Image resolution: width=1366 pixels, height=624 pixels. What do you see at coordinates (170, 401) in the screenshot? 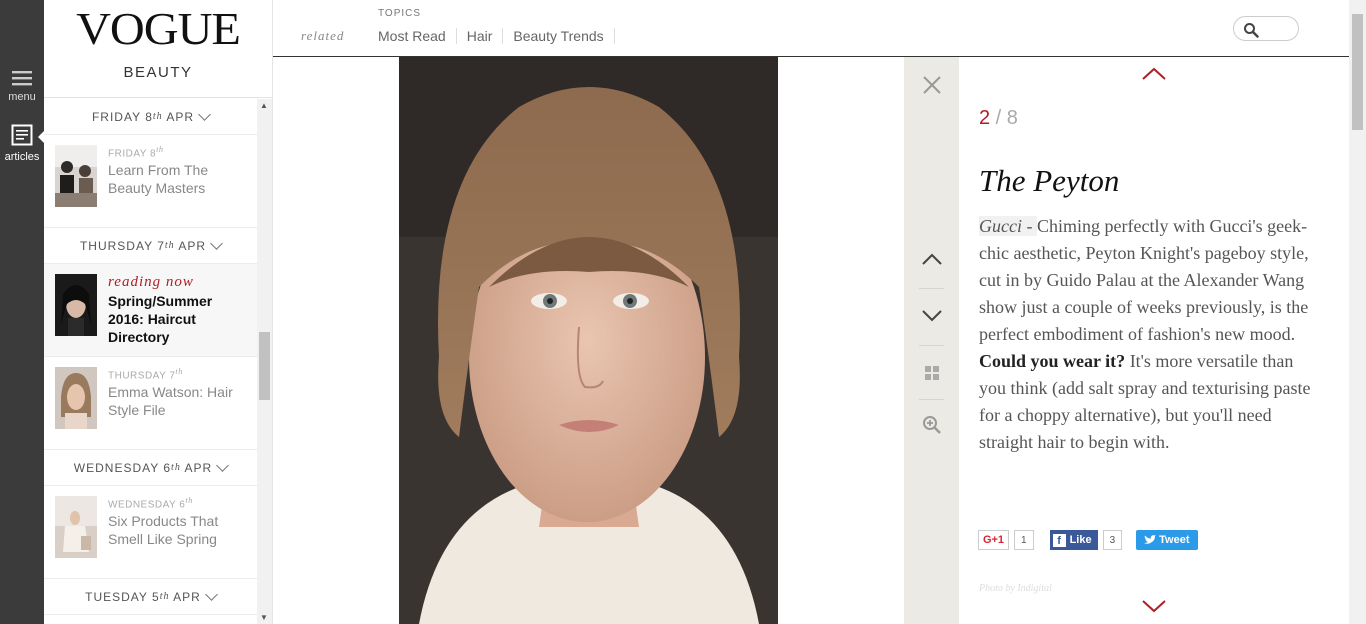
I see `item-title: Emma Watson: Hair Style File` at bounding box center [170, 401].